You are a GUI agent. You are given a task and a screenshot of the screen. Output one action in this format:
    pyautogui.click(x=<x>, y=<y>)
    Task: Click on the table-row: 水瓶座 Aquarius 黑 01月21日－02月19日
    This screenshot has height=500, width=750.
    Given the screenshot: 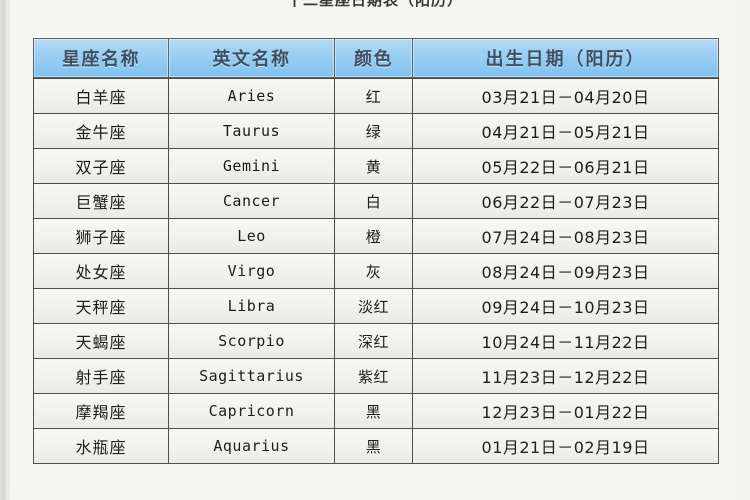 What is the action you would take?
    pyautogui.click(x=376, y=446)
    